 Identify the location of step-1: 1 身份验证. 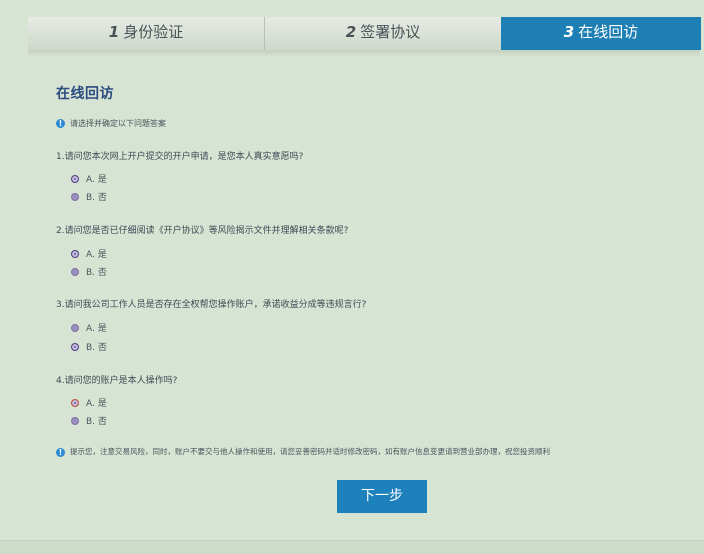
(146, 33).